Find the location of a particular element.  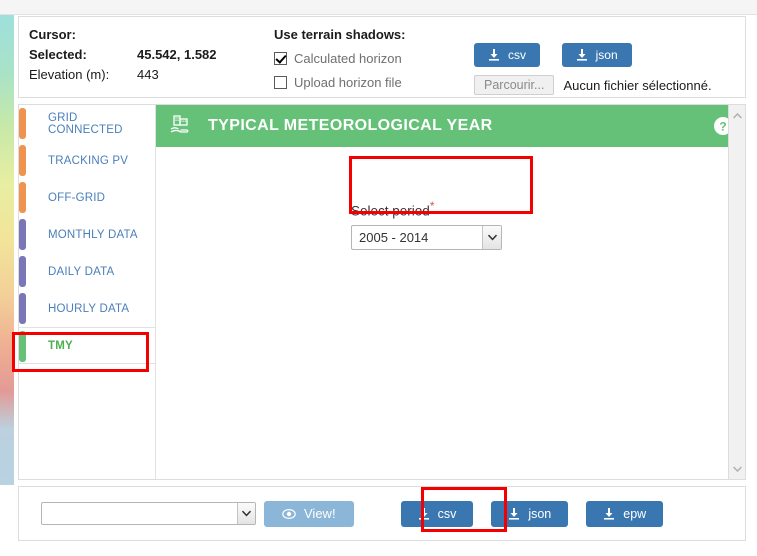

sidebar-item-label: TRACKING PV is located at coordinates (88, 160).